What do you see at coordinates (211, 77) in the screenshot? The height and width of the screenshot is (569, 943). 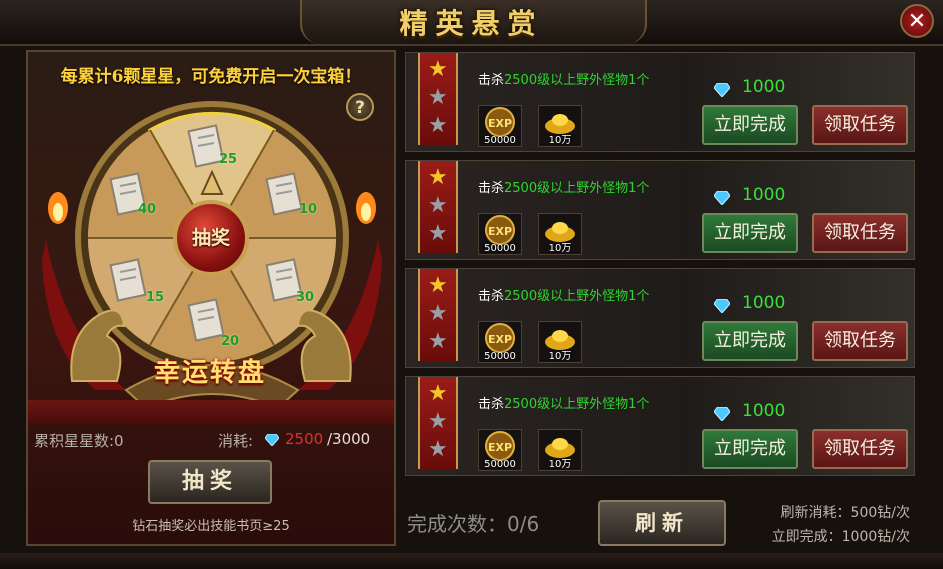 I see `star-hint: 每累计6颗星星，可免费开启一次宝箱！` at bounding box center [211, 77].